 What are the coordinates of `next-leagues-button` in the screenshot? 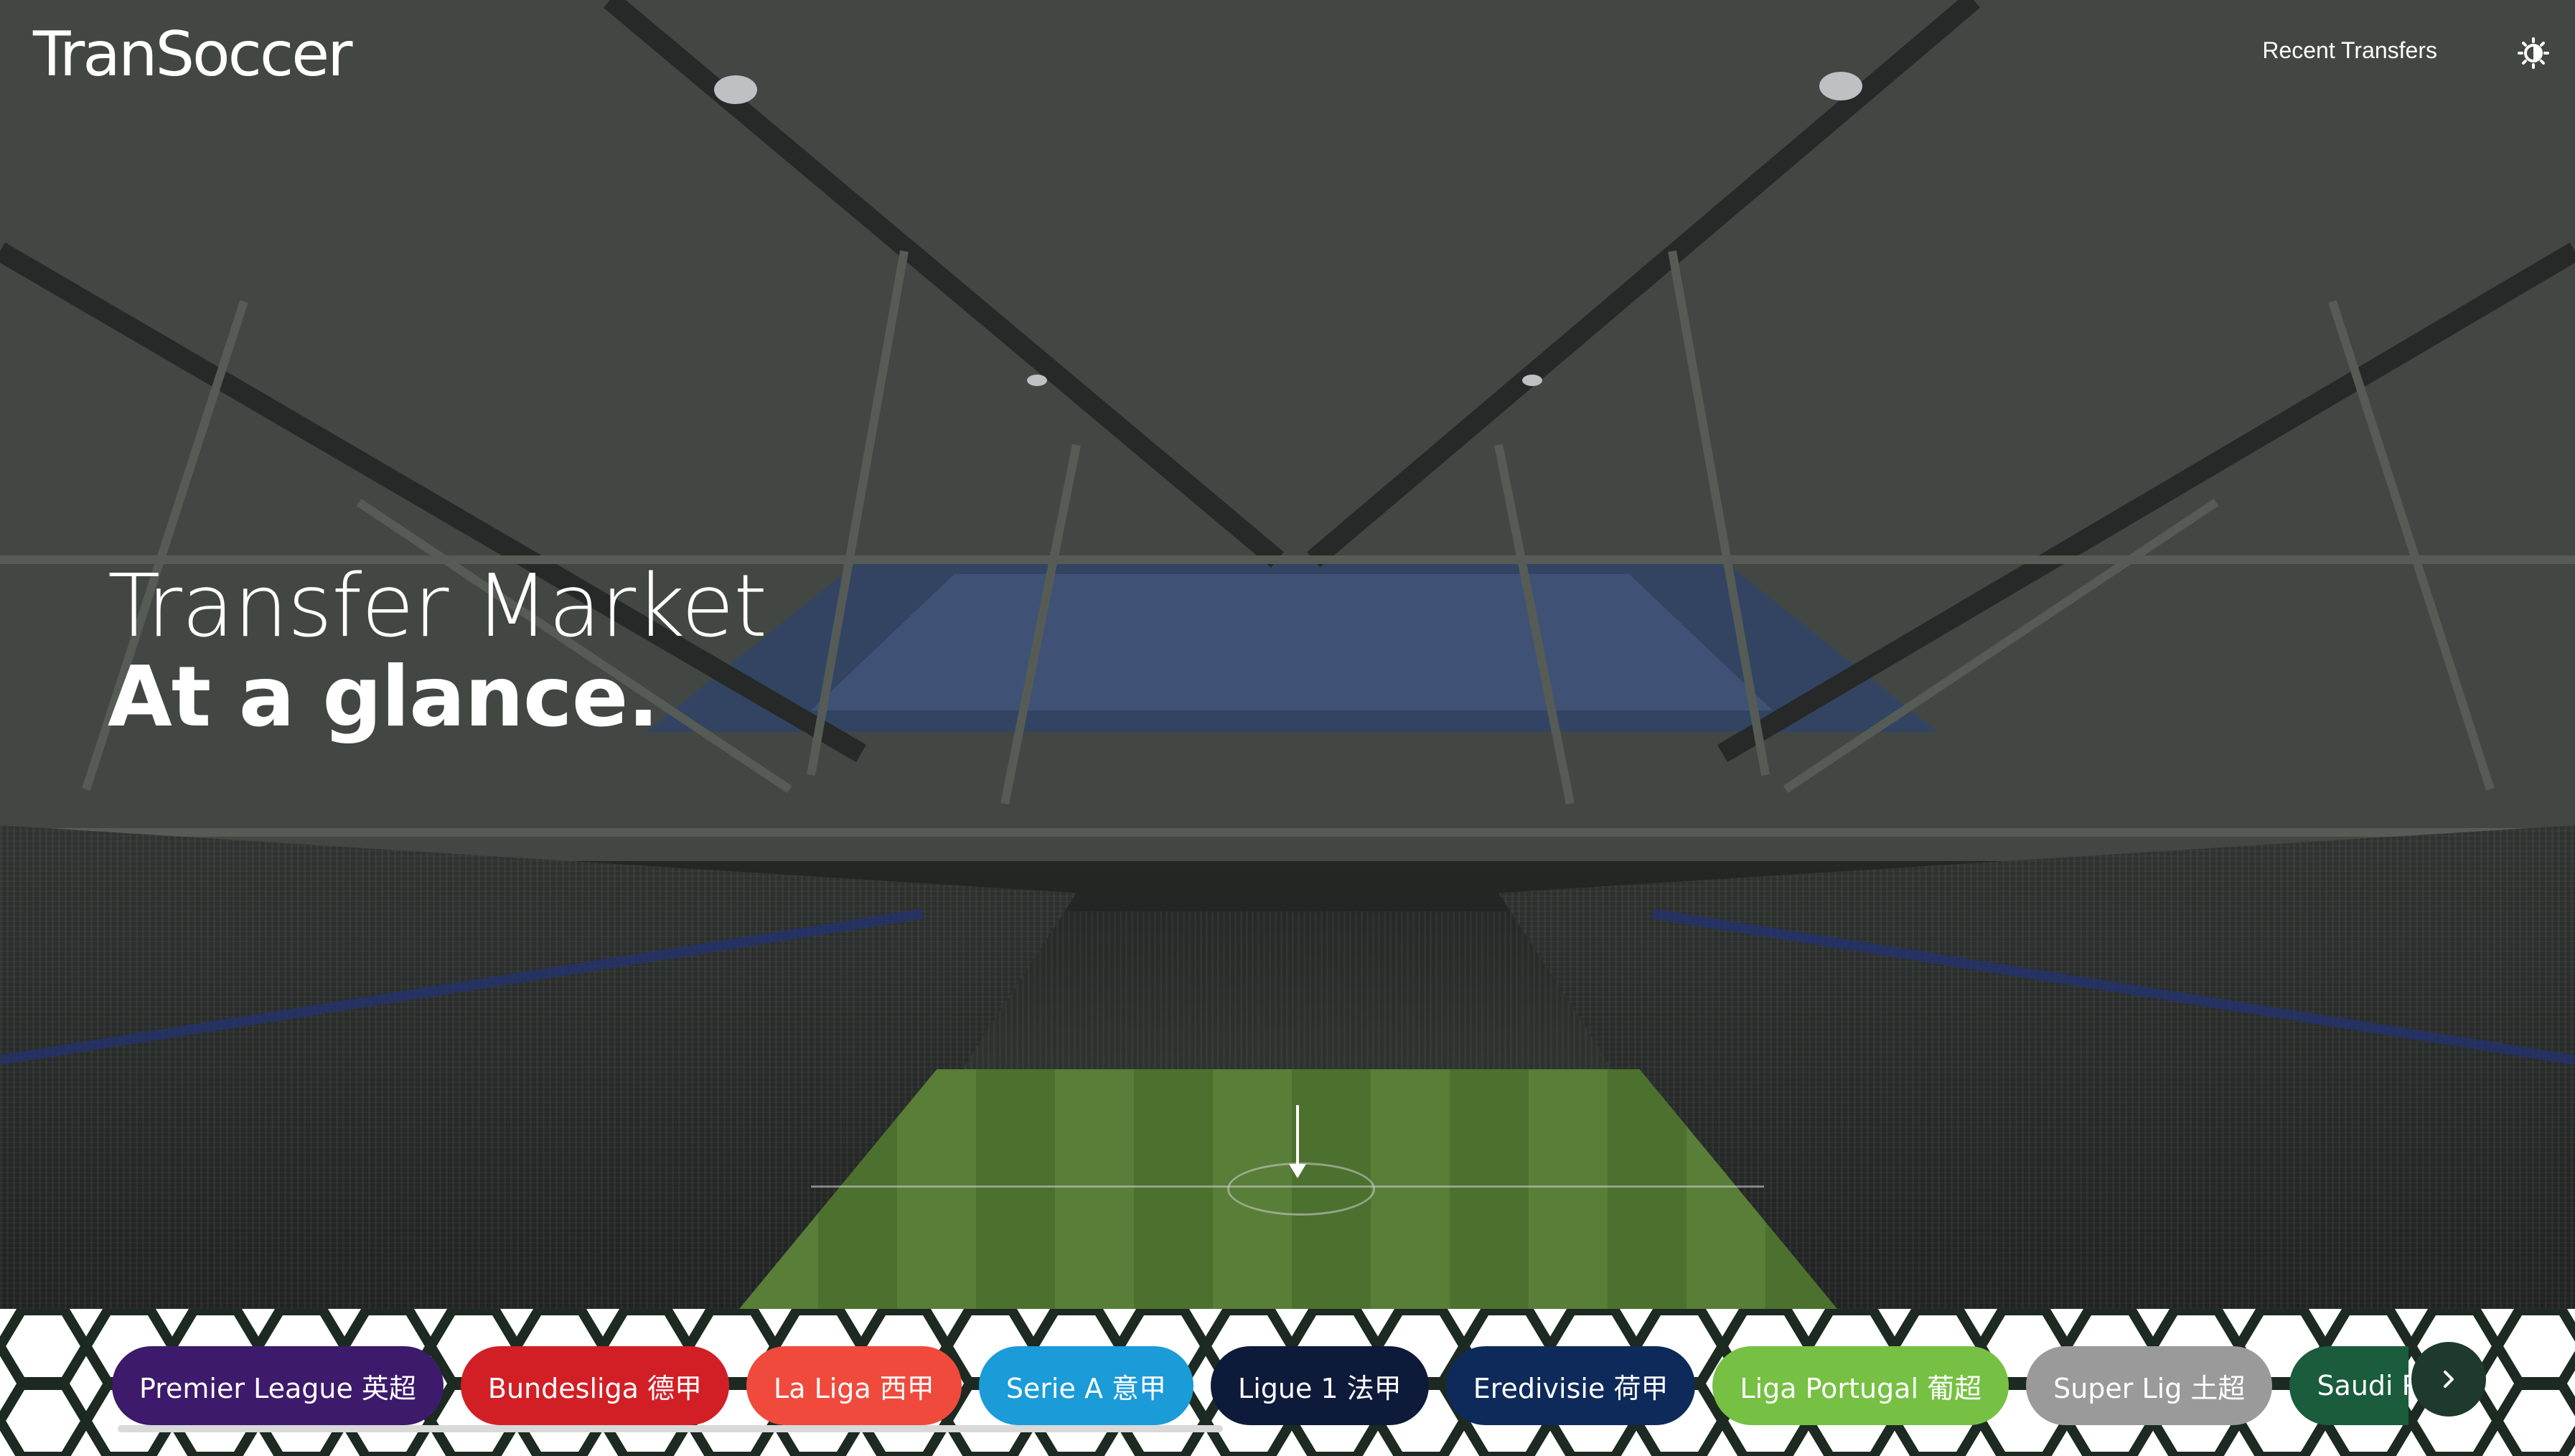 It's located at (2448, 1379).